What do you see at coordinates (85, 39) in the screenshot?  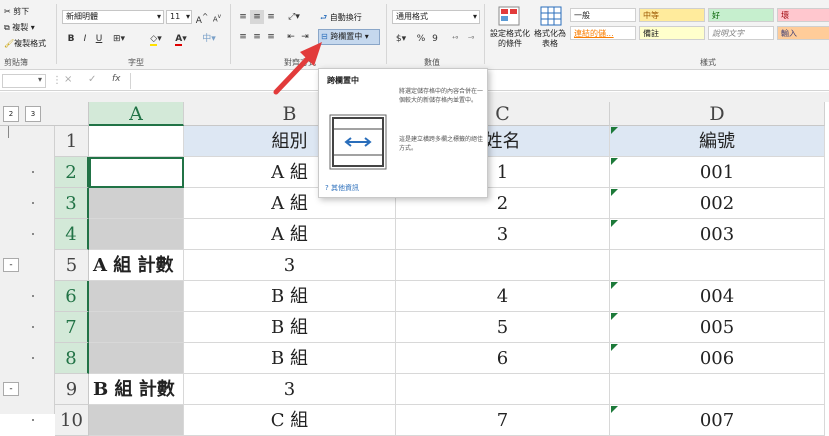 I see `italic-button: I` at bounding box center [85, 39].